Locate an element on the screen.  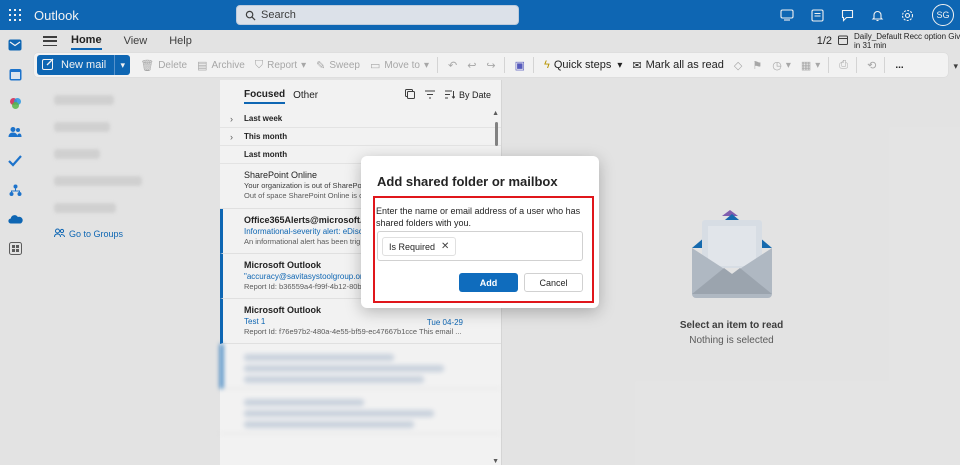
recipient-chip-label: Is Required is located at coordinates (412, 246).